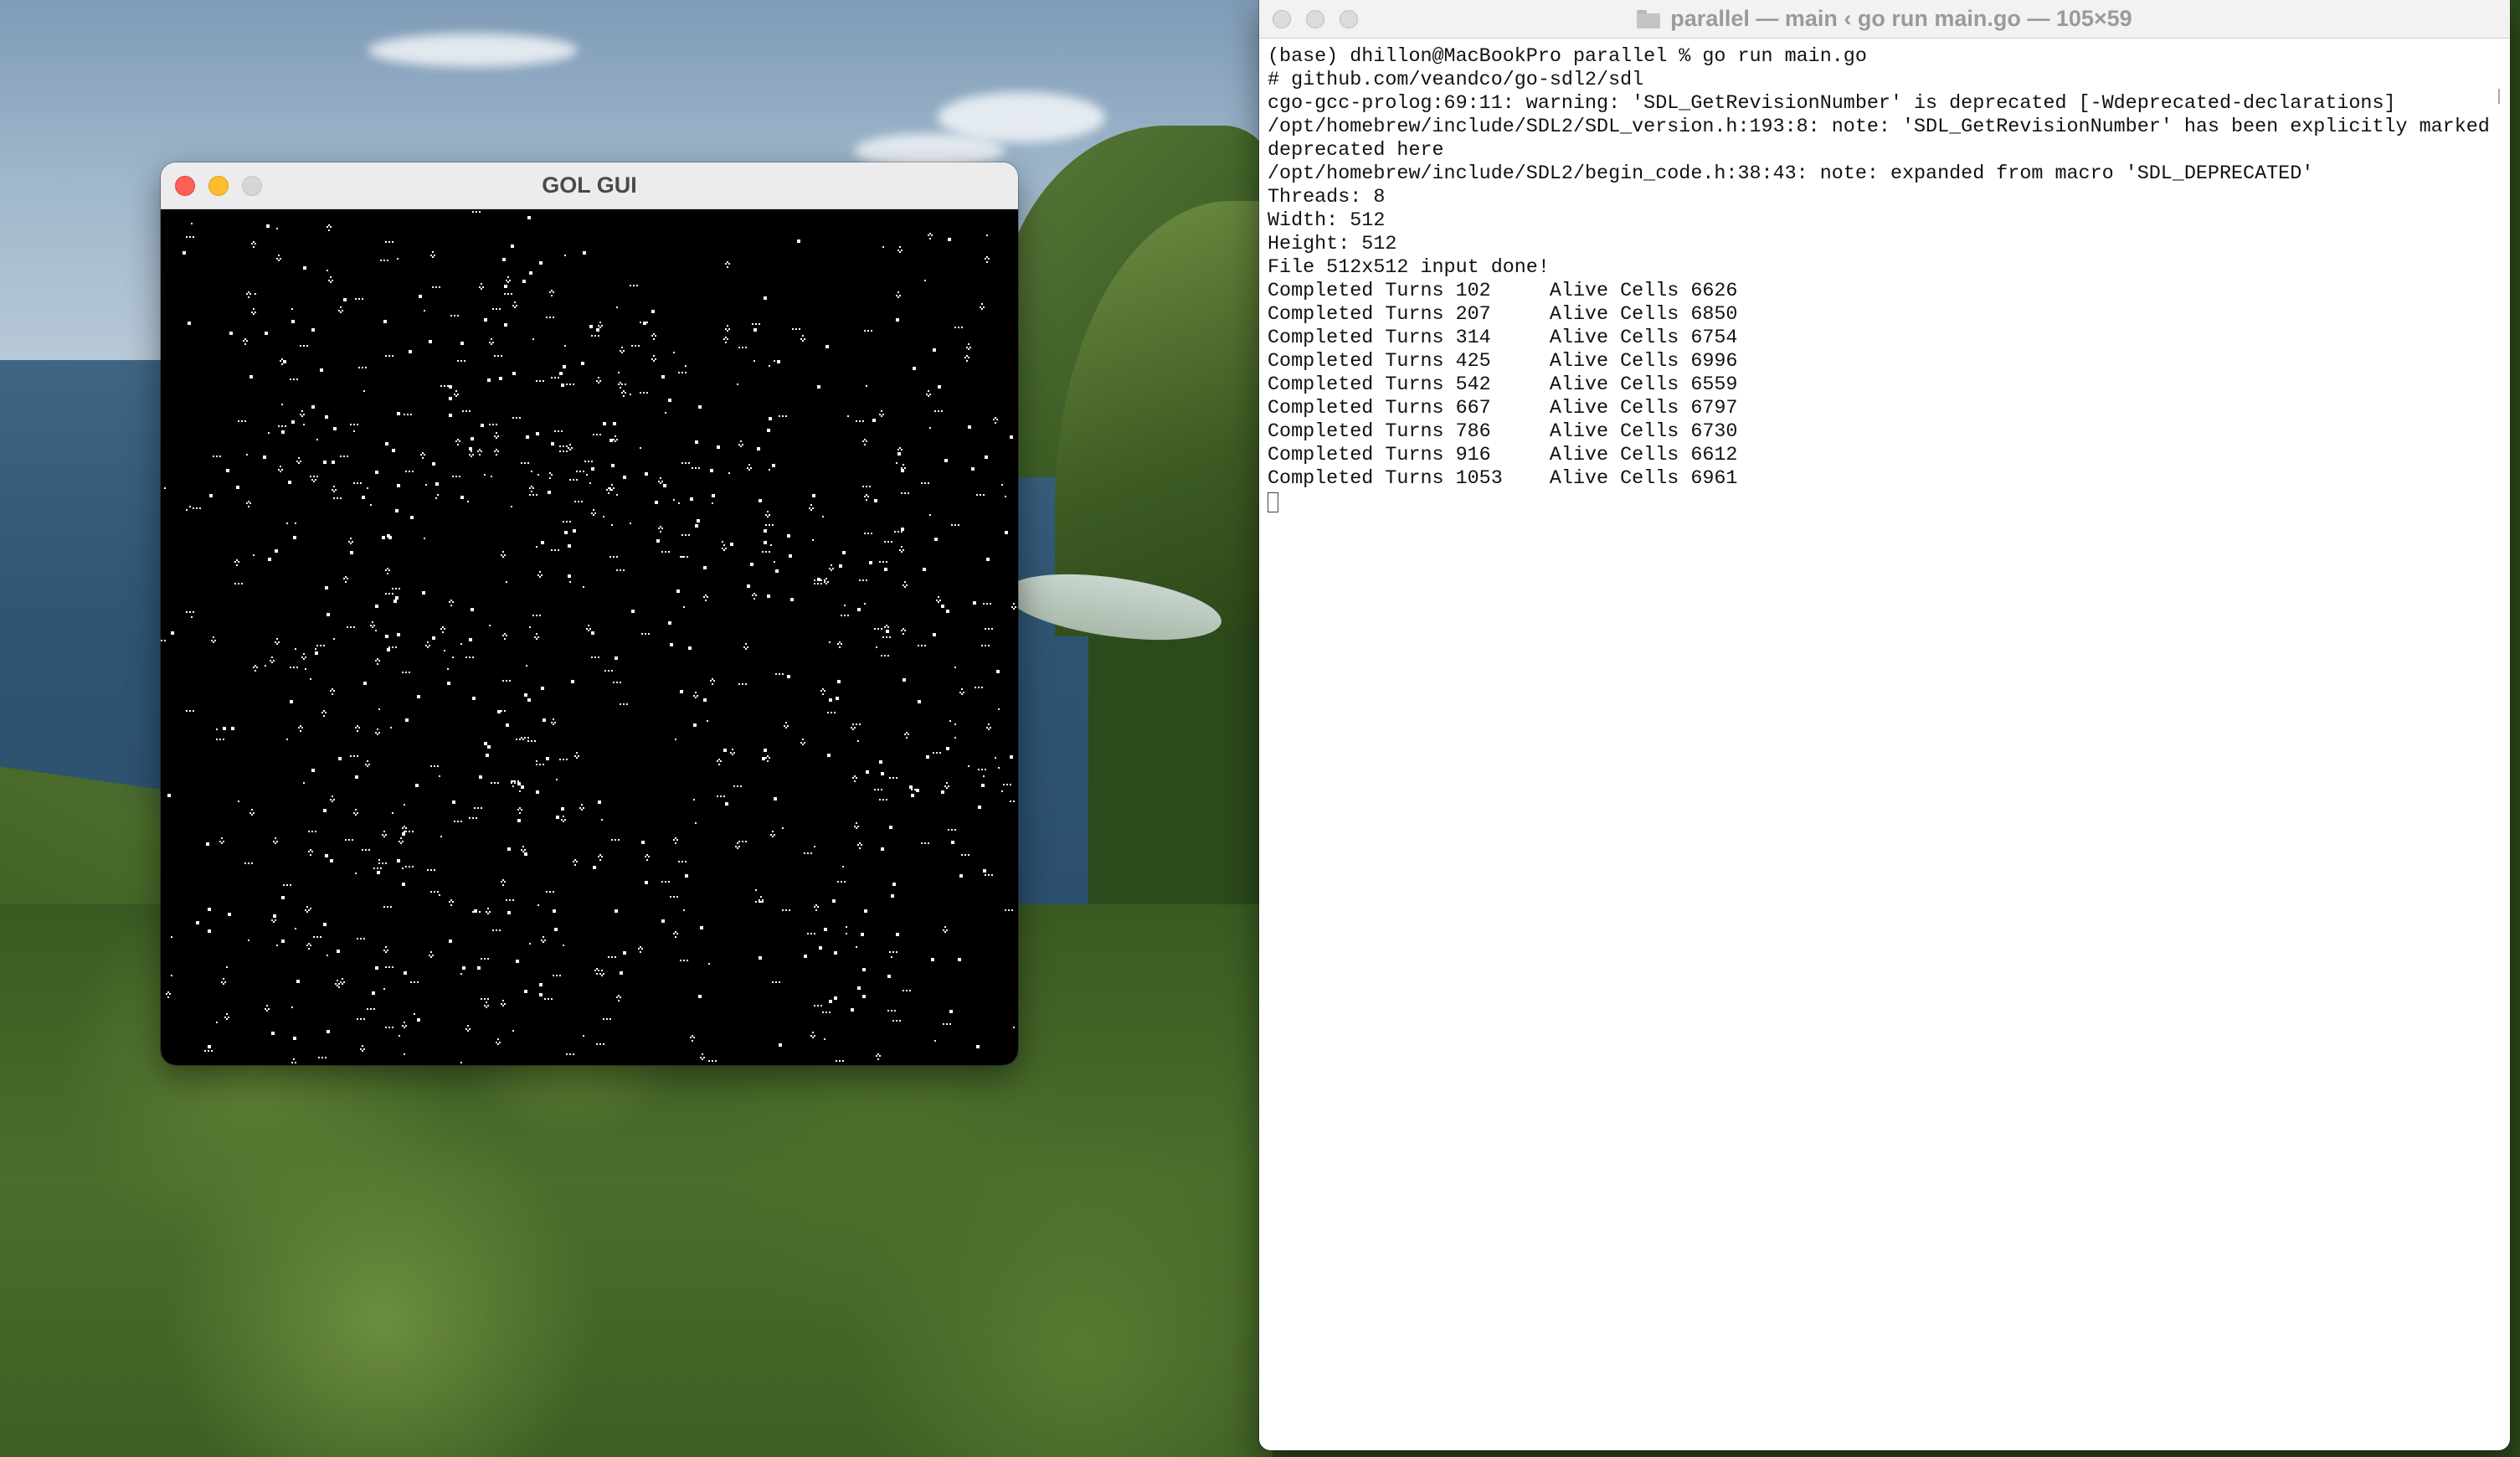  What do you see at coordinates (1327, 221) in the screenshot?
I see `terminal-line: Width: 512` at bounding box center [1327, 221].